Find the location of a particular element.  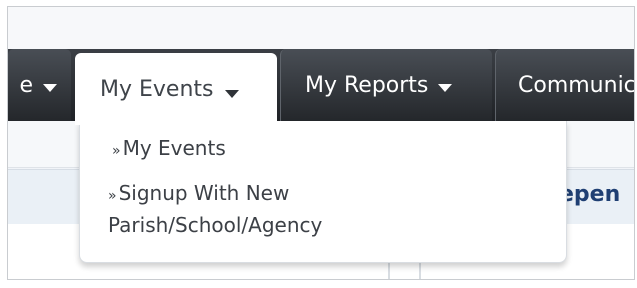

menu-item-my-events: » My Events is located at coordinates (169, 150).